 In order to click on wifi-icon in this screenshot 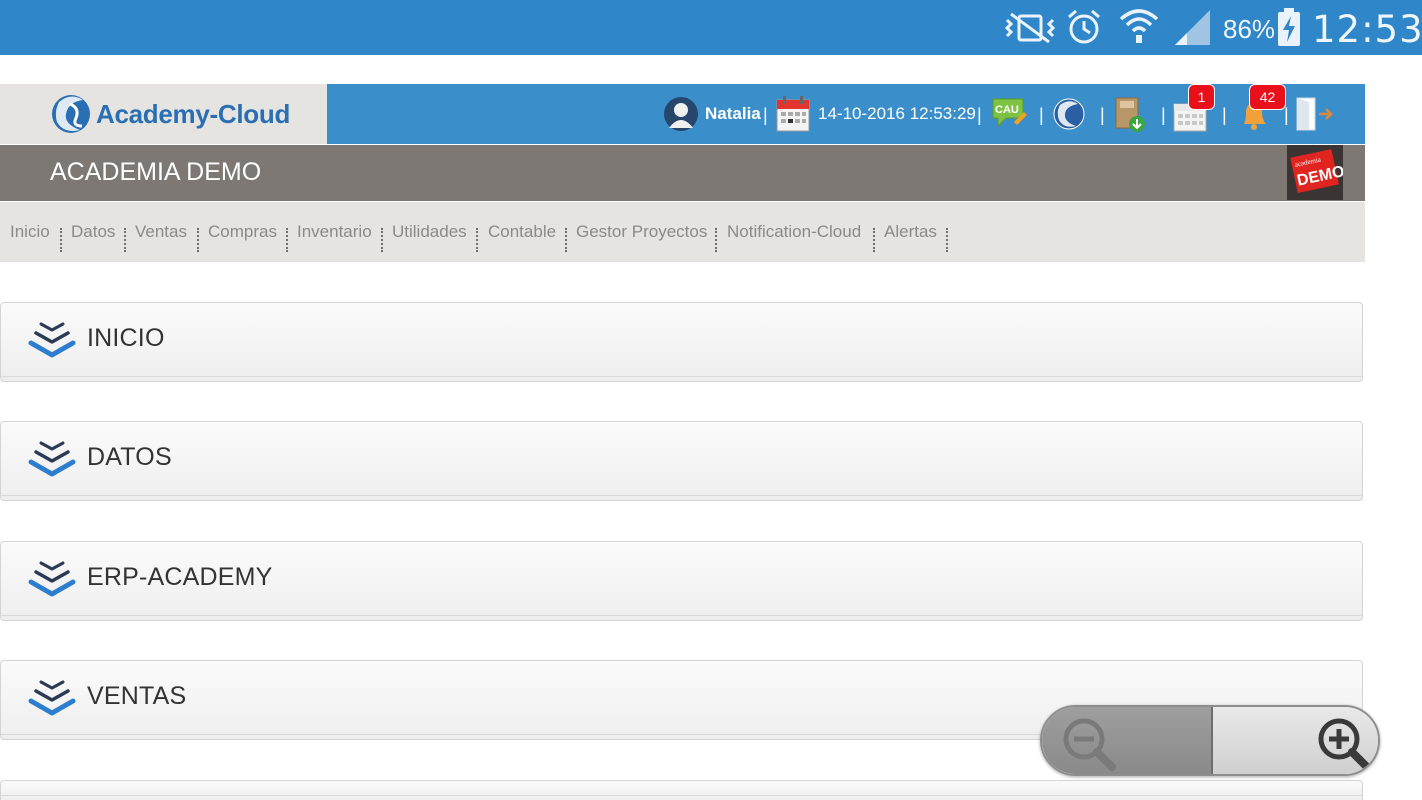, I will do `click(1139, 28)`.